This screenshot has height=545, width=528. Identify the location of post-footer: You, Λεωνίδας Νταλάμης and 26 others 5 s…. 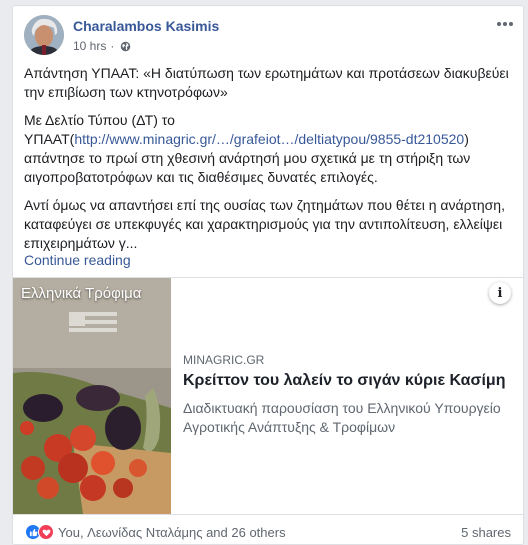
(268, 533).